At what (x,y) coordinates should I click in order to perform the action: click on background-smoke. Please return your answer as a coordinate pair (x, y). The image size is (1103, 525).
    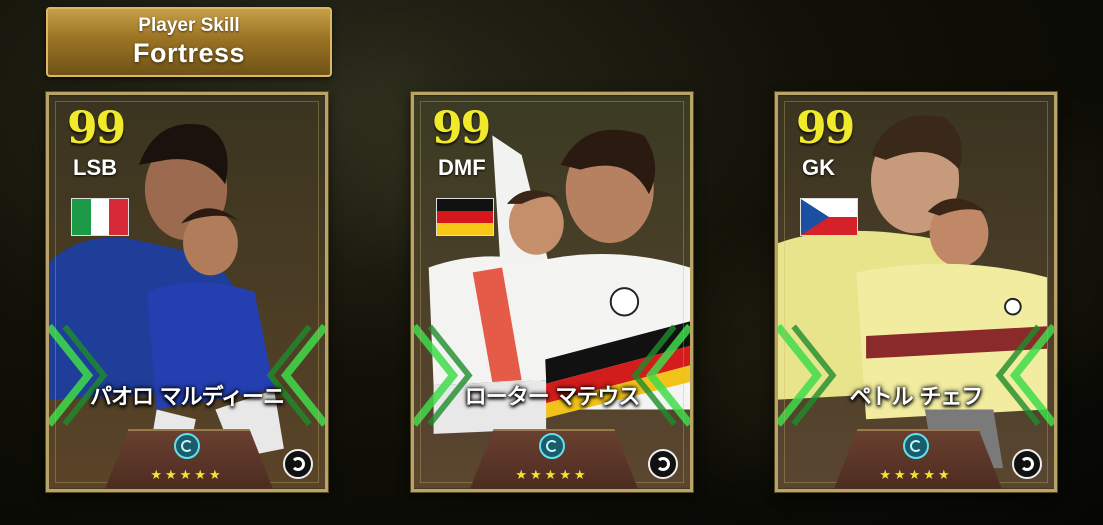
    Looking at the image, I should click on (1076, 250).